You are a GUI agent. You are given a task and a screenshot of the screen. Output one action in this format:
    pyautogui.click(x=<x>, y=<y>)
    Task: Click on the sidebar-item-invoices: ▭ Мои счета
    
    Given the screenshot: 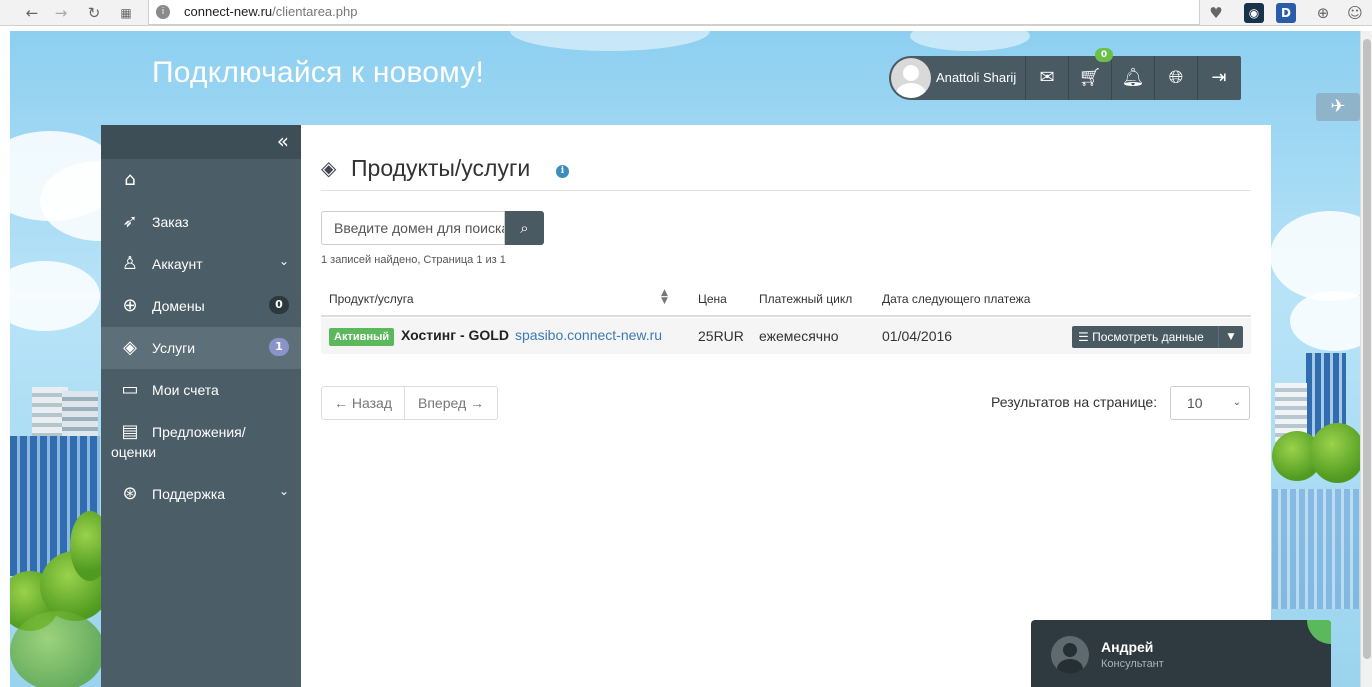 What is the action you would take?
    pyautogui.click(x=201, y=390)
    